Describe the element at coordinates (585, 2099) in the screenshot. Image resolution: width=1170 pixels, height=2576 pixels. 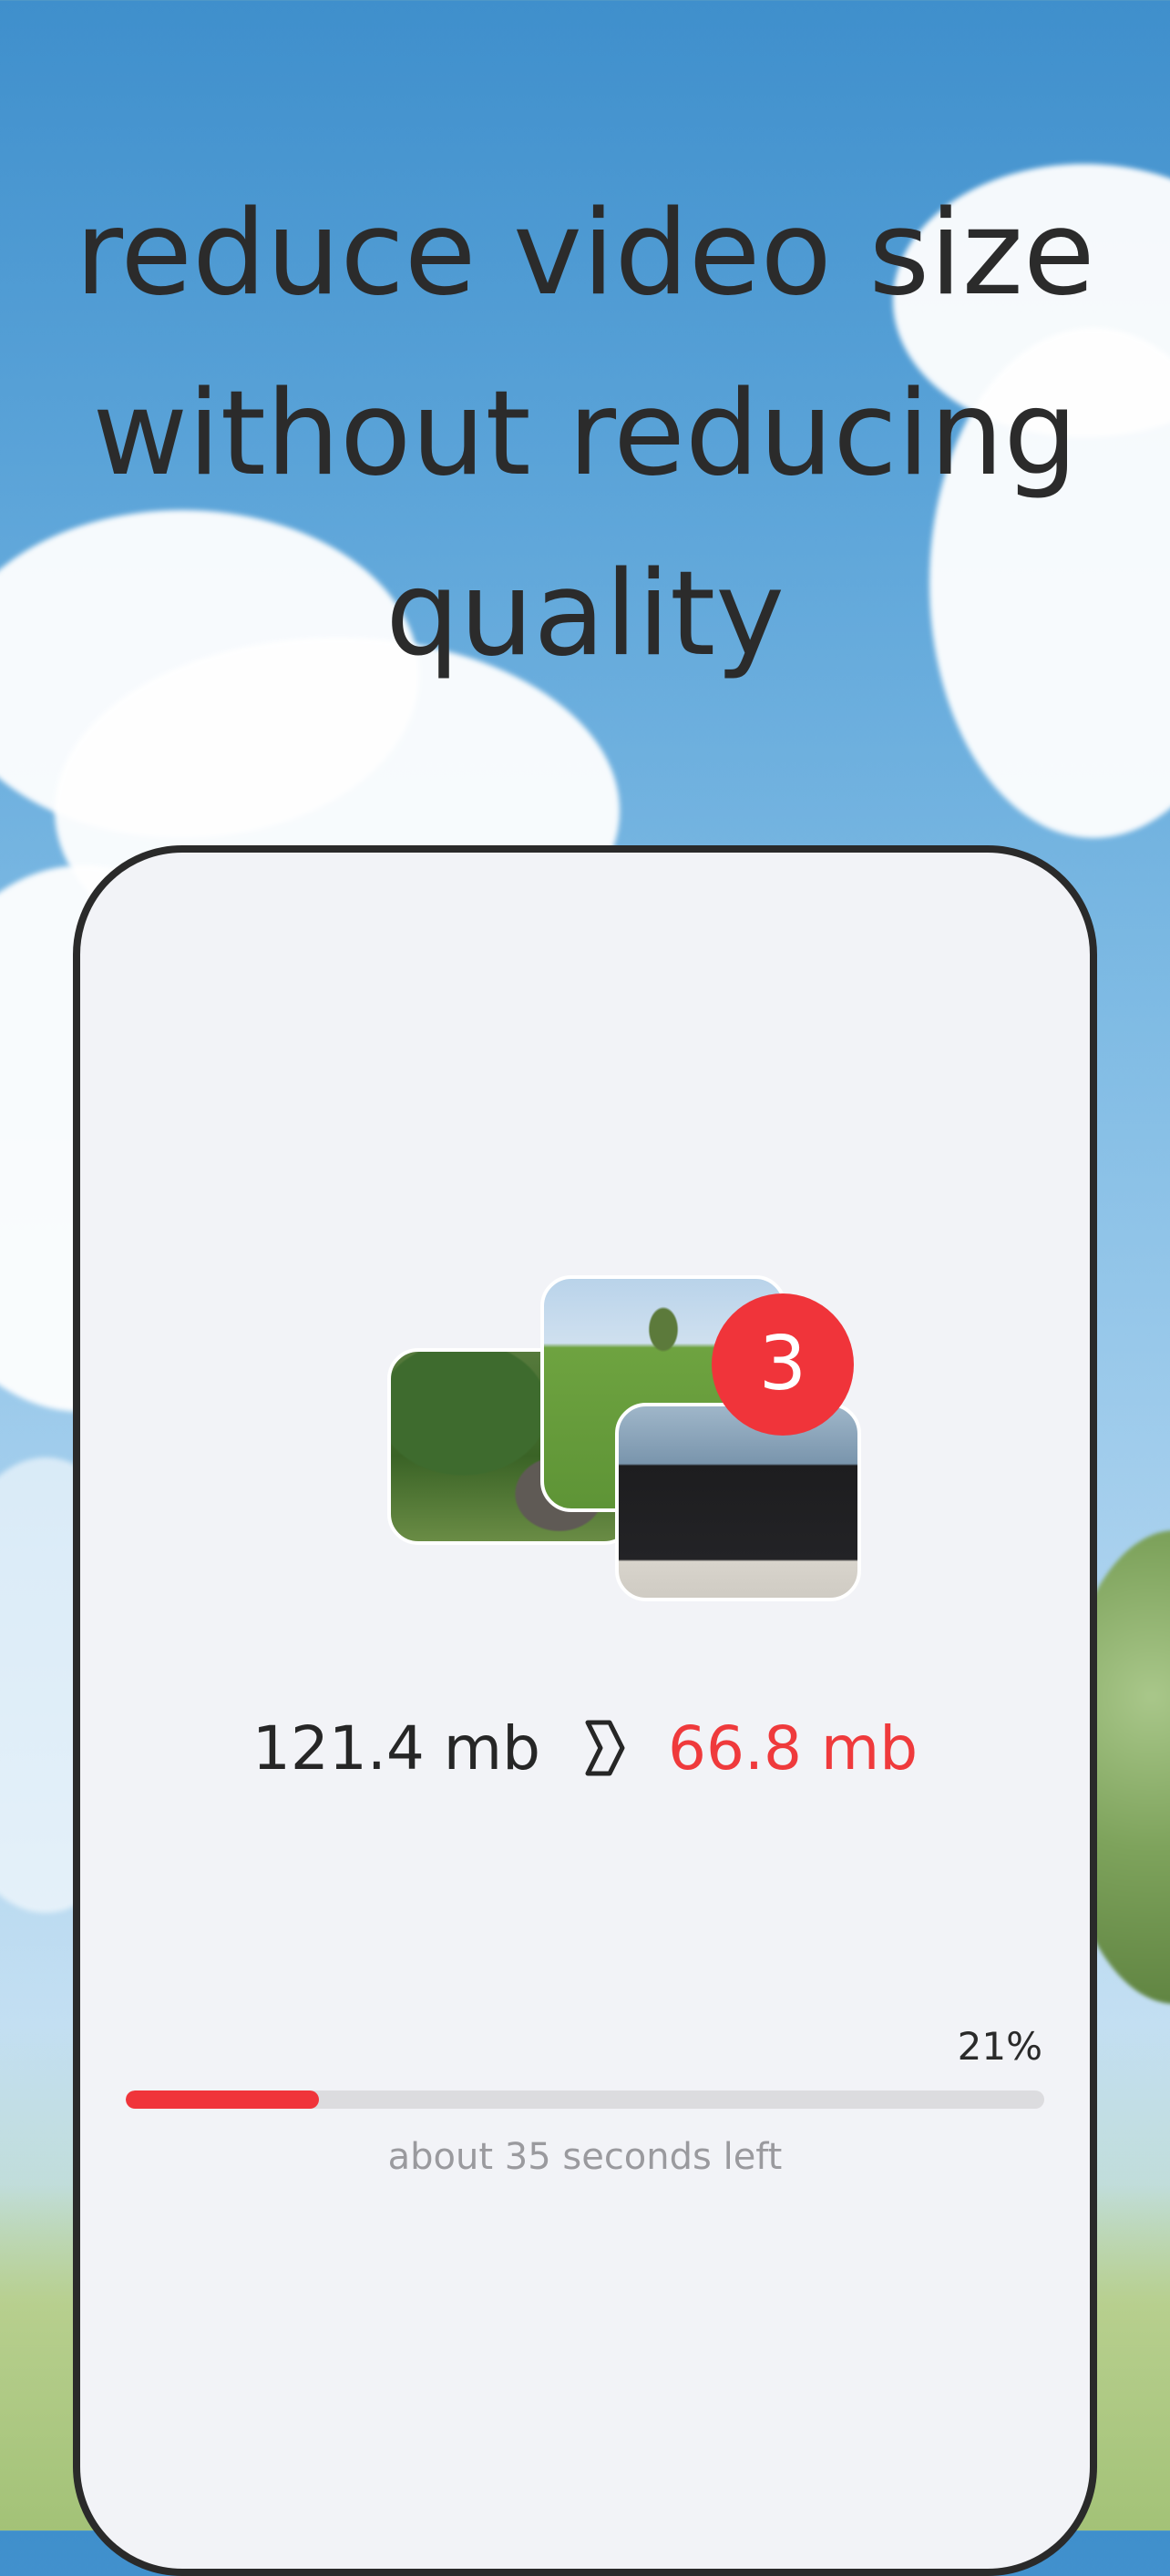
I see `progress-bar` at that location.